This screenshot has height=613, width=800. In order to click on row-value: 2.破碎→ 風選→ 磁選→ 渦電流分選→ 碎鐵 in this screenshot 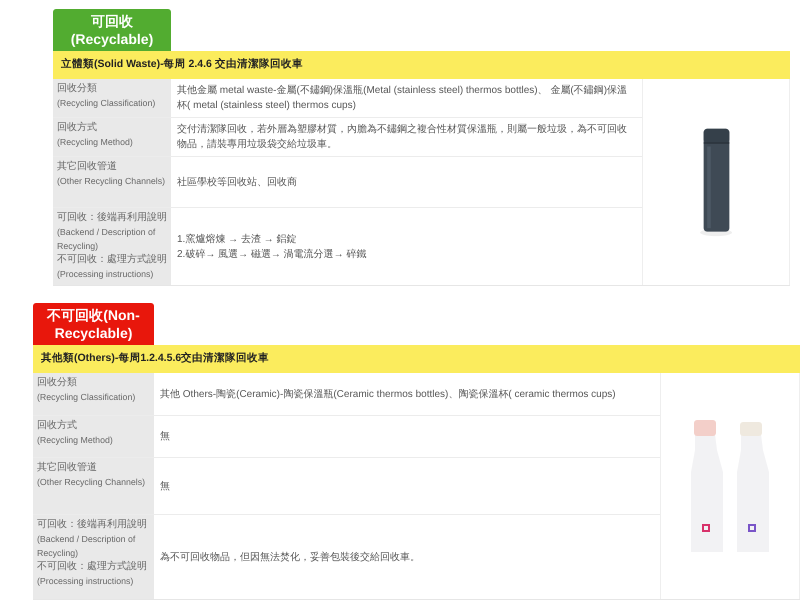, I will do `click(272, 255)`.